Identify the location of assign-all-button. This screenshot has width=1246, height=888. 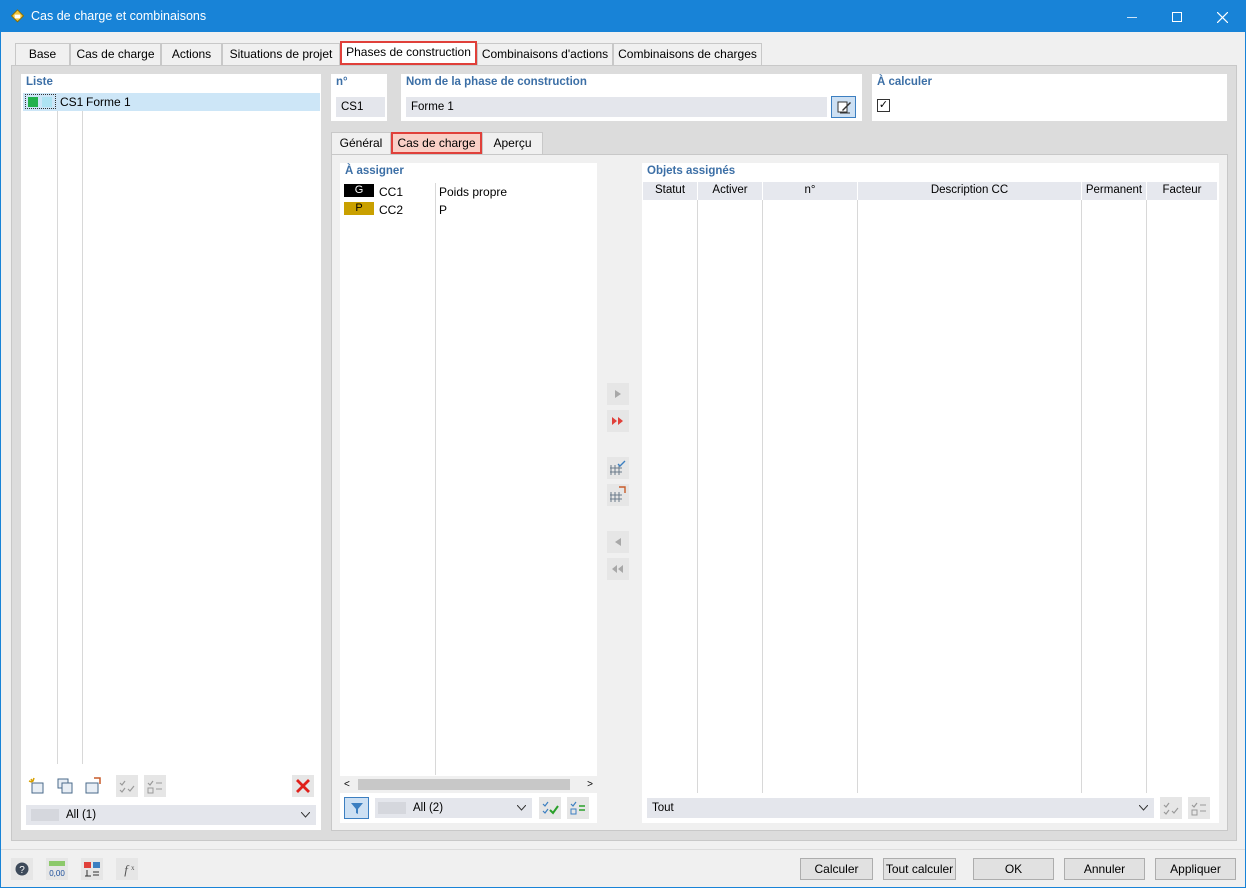
(618, 421).